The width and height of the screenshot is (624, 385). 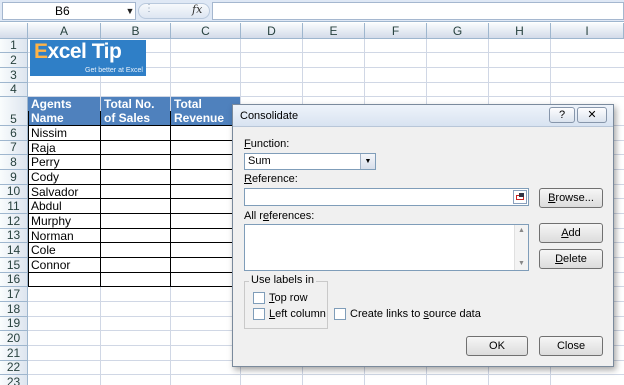 What do you see at coordinates (267, 144) in the screenshot?
I see `function-label: Function:` at bounding box center [267, 144].